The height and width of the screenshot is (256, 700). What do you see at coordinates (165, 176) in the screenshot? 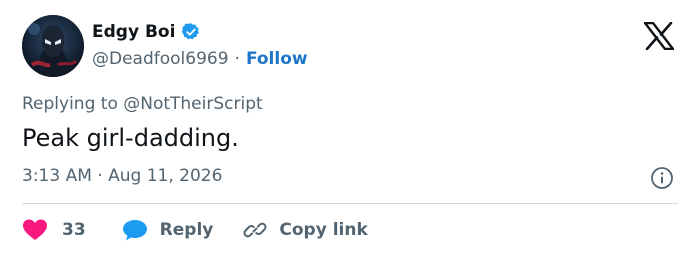
I see `tweet-date: Aug 11, 2026` at bounding box center [165, 176].